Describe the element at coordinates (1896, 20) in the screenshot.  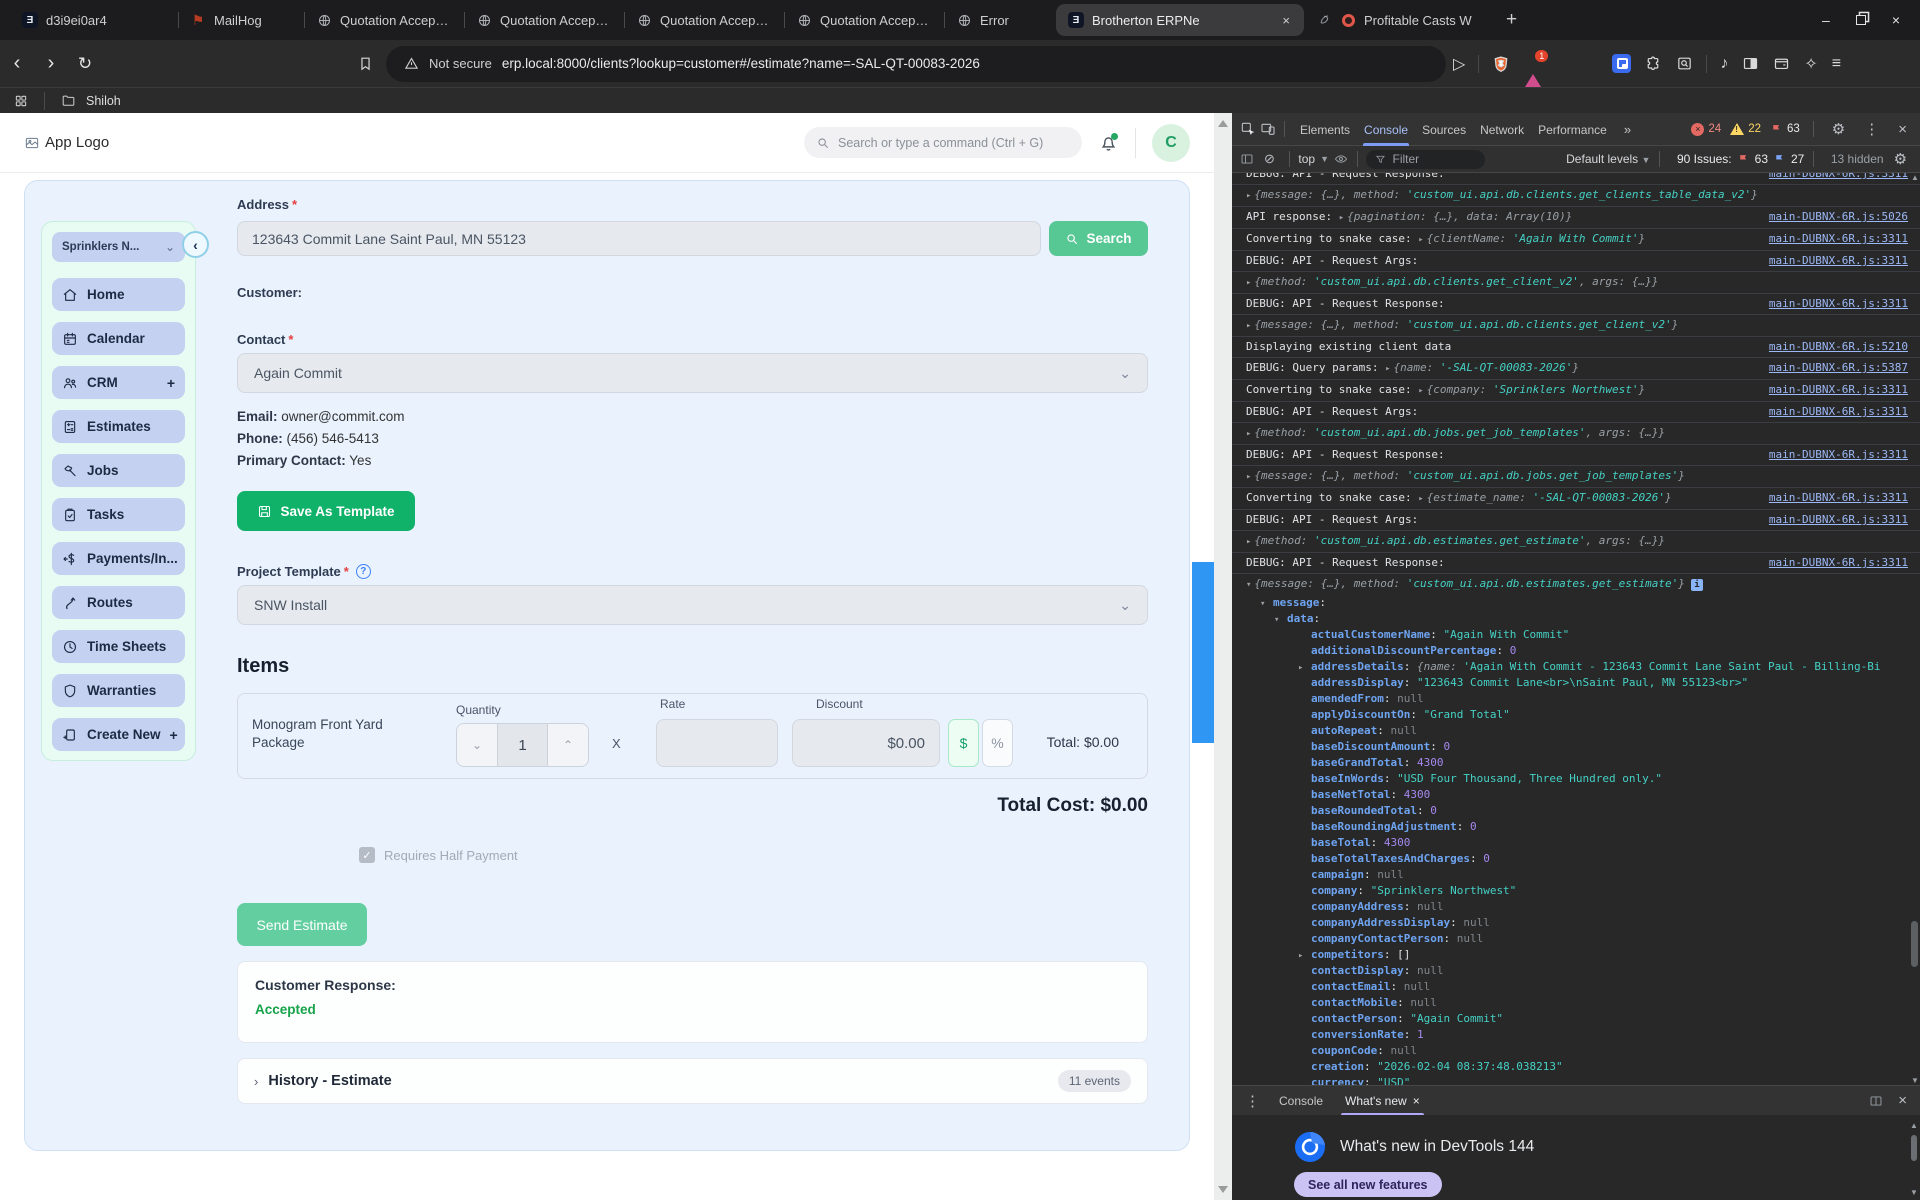
I see `close-button: ×` at that location.